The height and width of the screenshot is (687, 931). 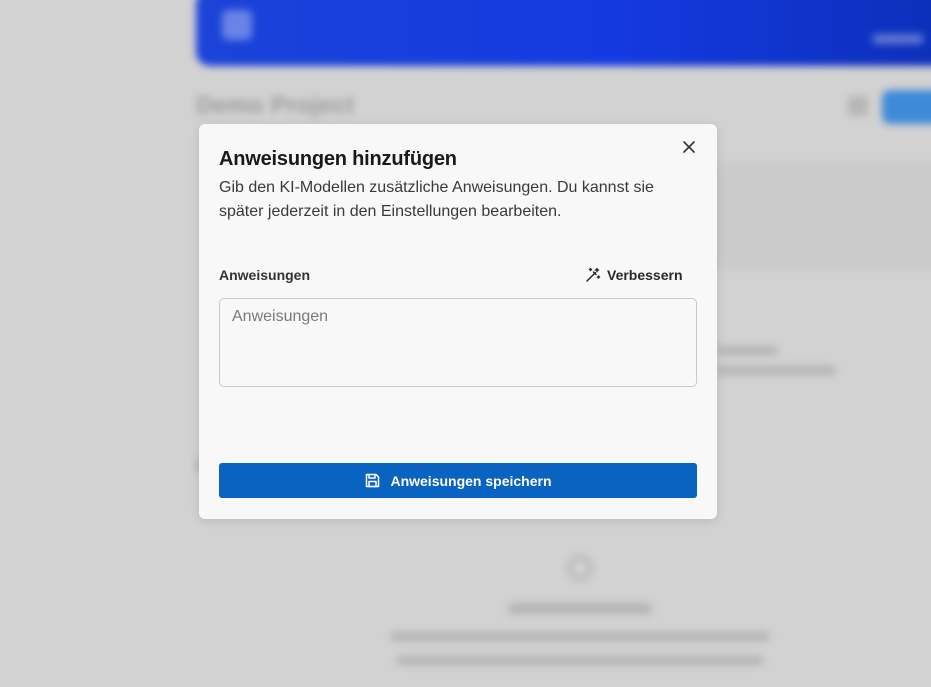 What do you see at coordinates (858, 106) in the screenshot?
I see `settings-icon` at bounding box center [858, 106].